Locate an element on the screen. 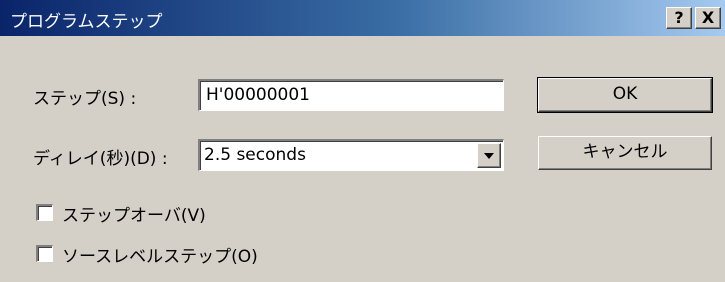 Image resolution: width=725 pixels, height=282 pixels. title-bar: プログラムステップ ? X is located at coordinates (362, 18).